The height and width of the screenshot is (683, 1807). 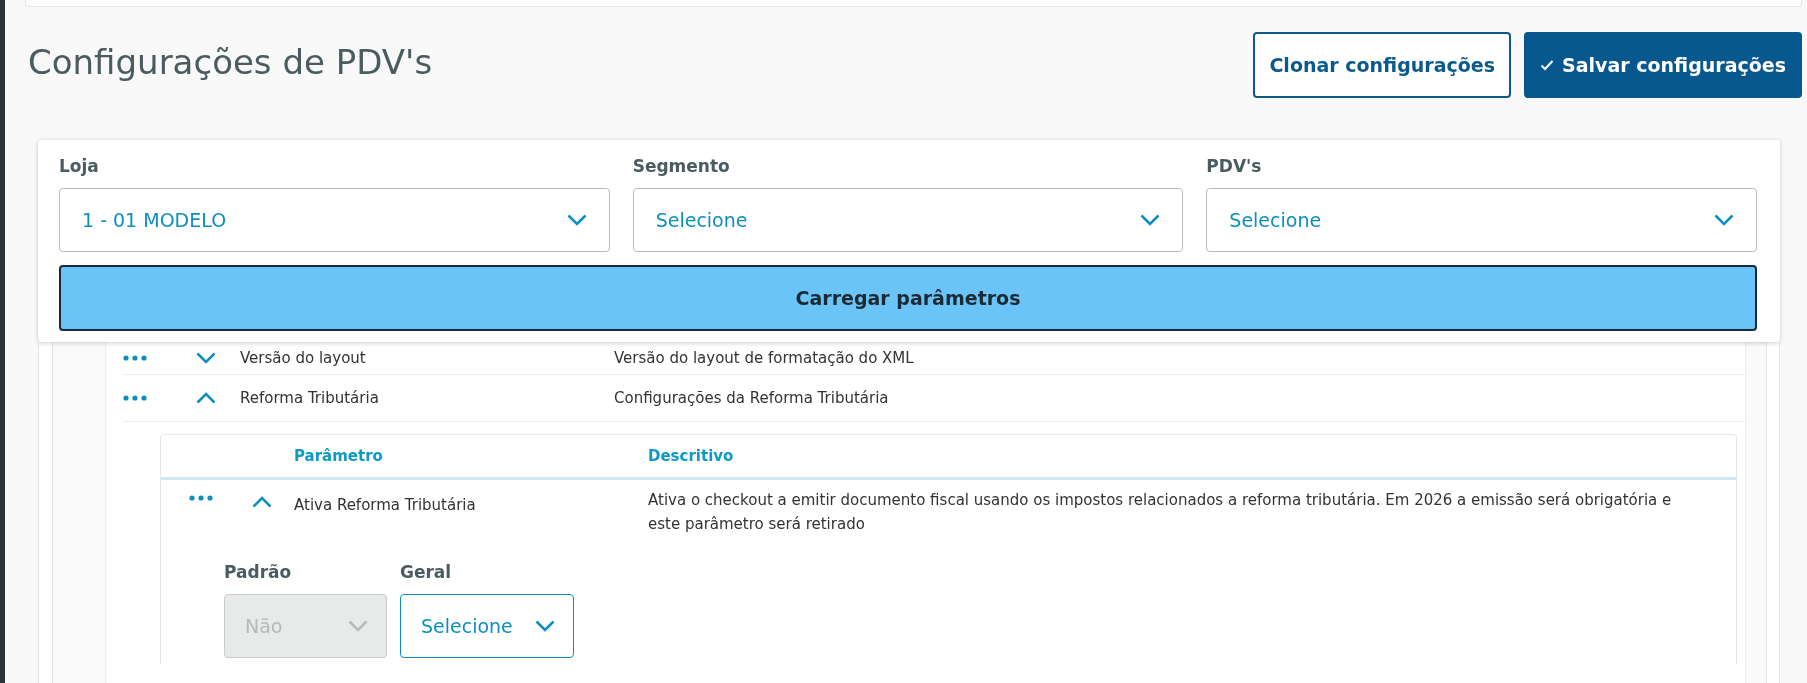 I want to click on parameter-name: Ativa Reforma Tributária, so click(x=385, y=505).